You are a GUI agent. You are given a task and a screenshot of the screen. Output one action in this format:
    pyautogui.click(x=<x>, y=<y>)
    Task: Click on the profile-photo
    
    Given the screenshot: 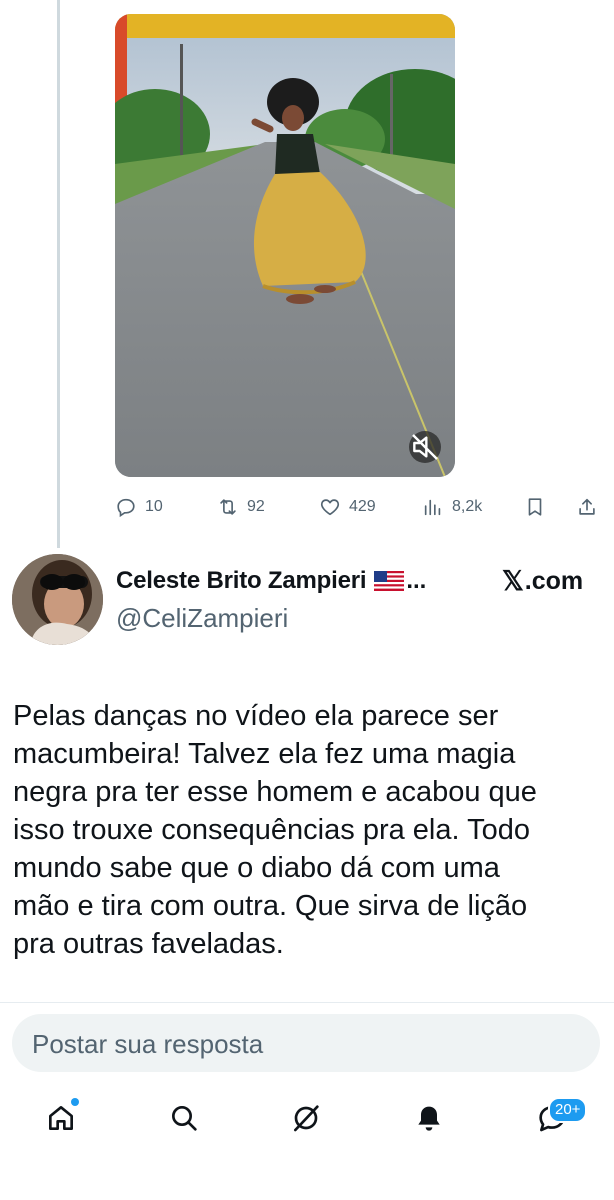 What is the action you would take?
    pyautogui.click(x=57, y=599)
    